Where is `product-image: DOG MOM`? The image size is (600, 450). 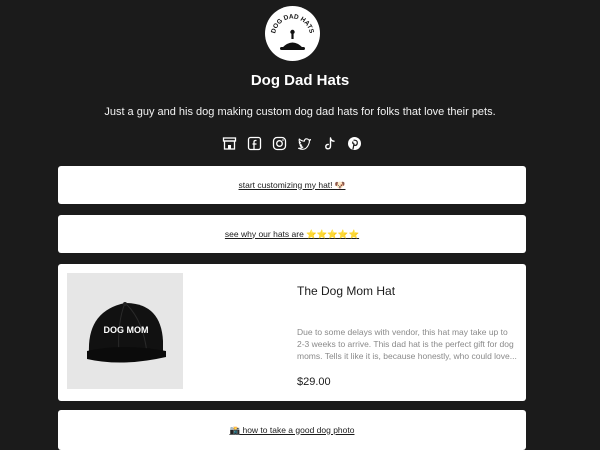
product-image: DOG MOM is located at coordinates (125, 331).